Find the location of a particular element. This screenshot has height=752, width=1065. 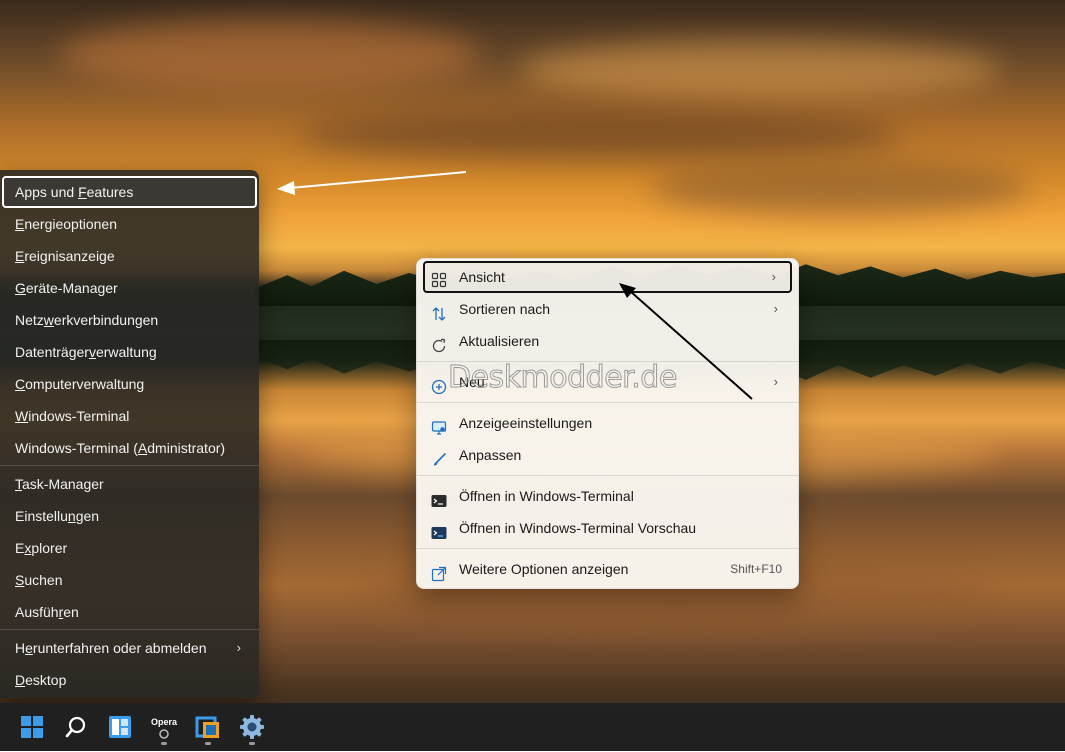

winx-item-label: Windows-Terminal ( is located at coordinates (76, 448).